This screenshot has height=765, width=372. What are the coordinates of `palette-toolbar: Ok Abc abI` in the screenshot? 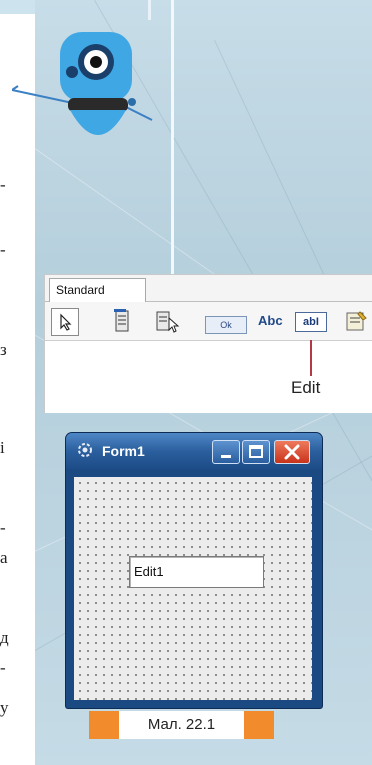 It's located at (208, 321).